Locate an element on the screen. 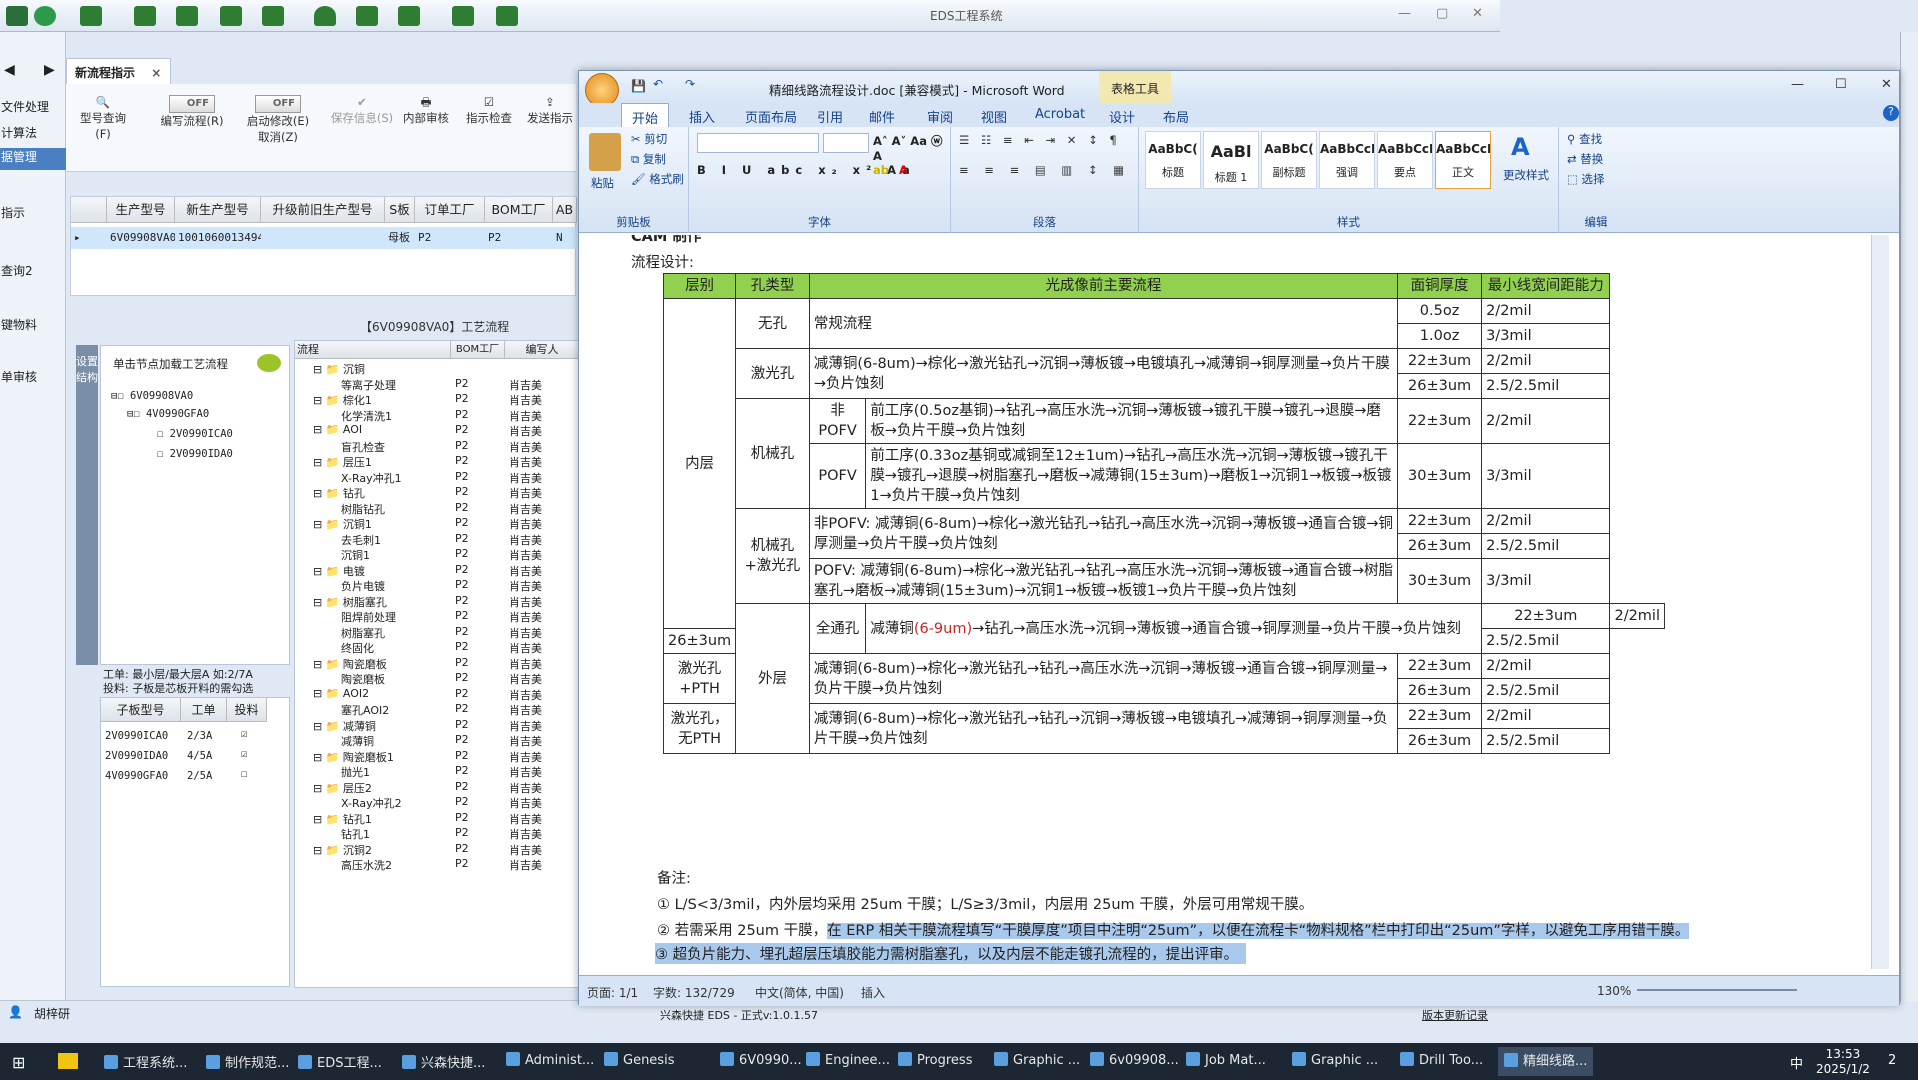 The image size is (1918, 1080). nav-item-material: 键物料 is located at coordinates (33, 324).